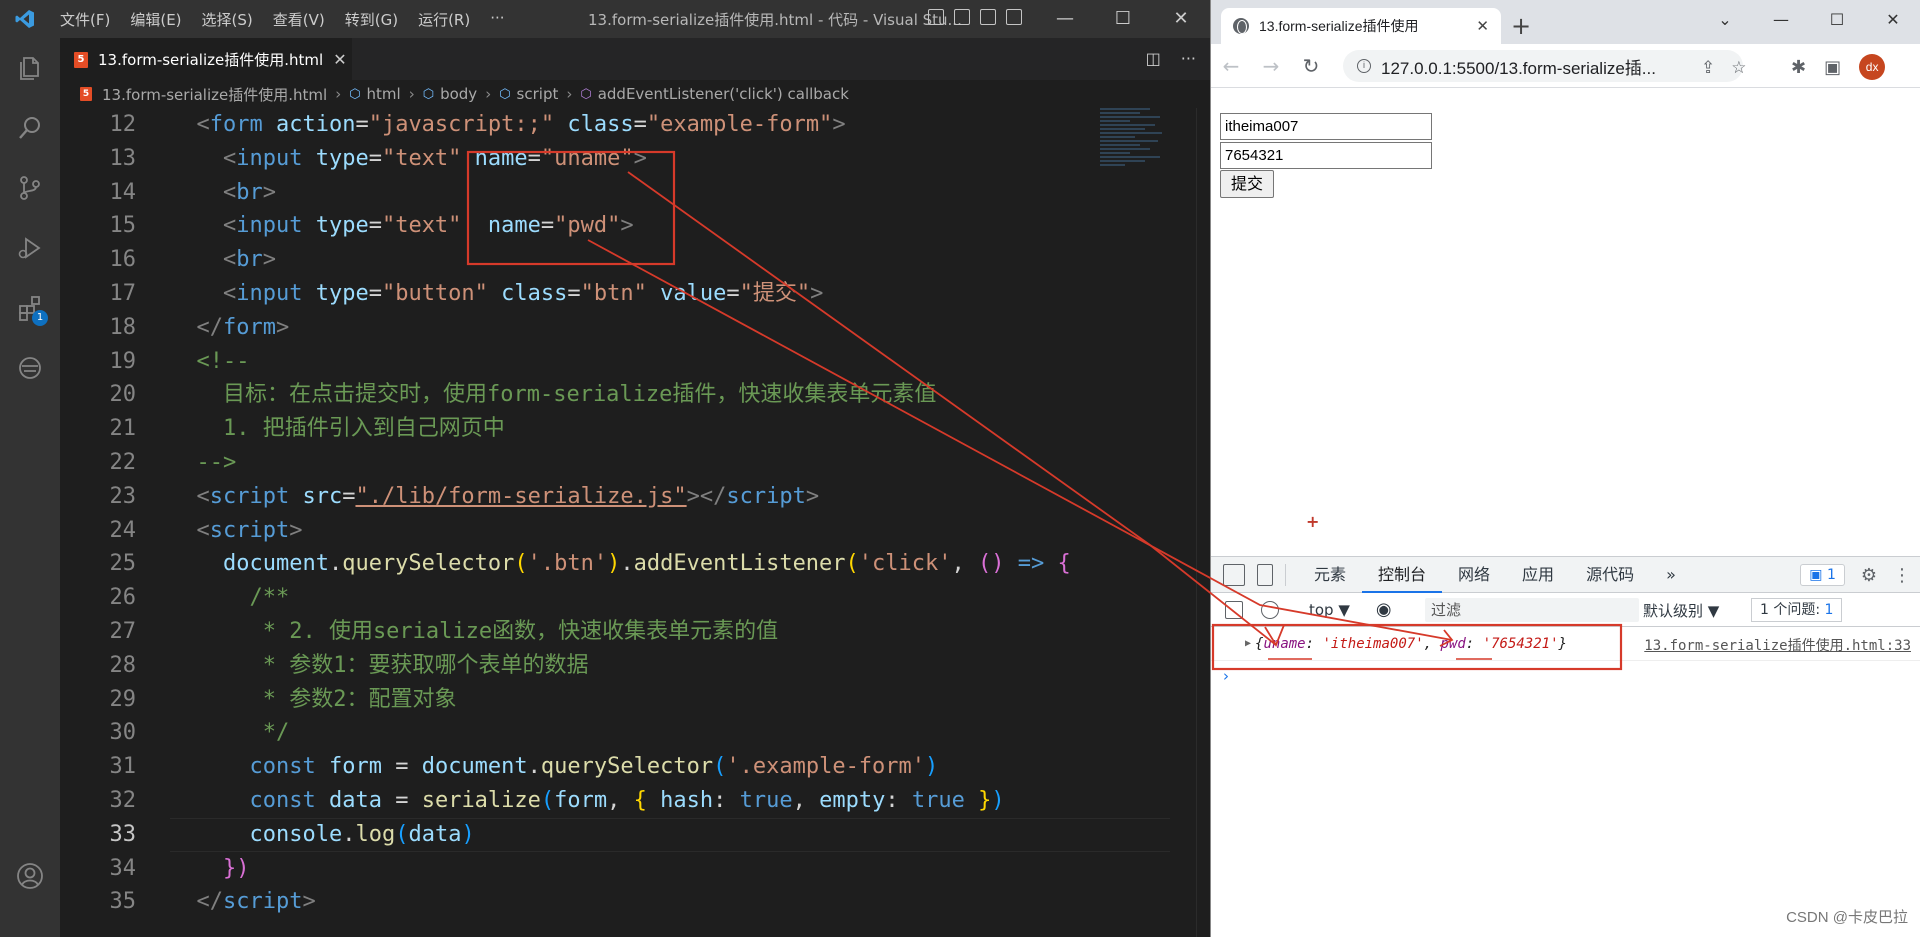  Describe the element at coordinates (988, 17) in the screenshot. I see `toggle-secondary-sidebar-icon` at that location.